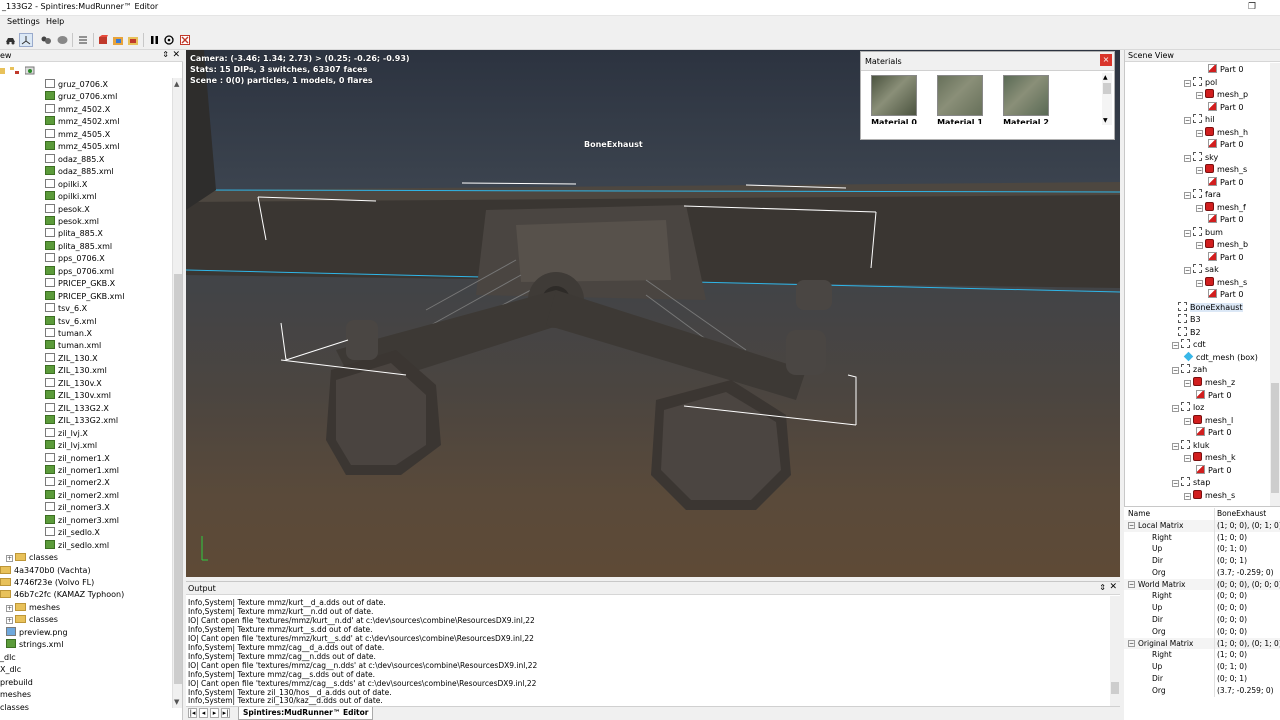 This screenshot has width=1280, height=720. Describe the element at coordinates (15, 70) in the screenshot. I see `tree-icon` at that location.